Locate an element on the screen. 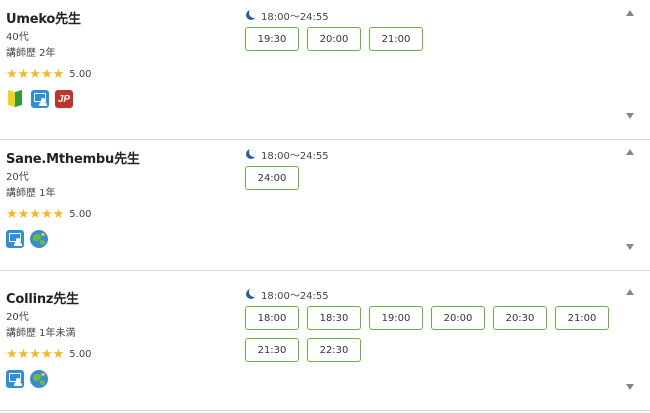 This screenshot has height=413, width=650. badge-row: JP is located at coordinates (121, 98).